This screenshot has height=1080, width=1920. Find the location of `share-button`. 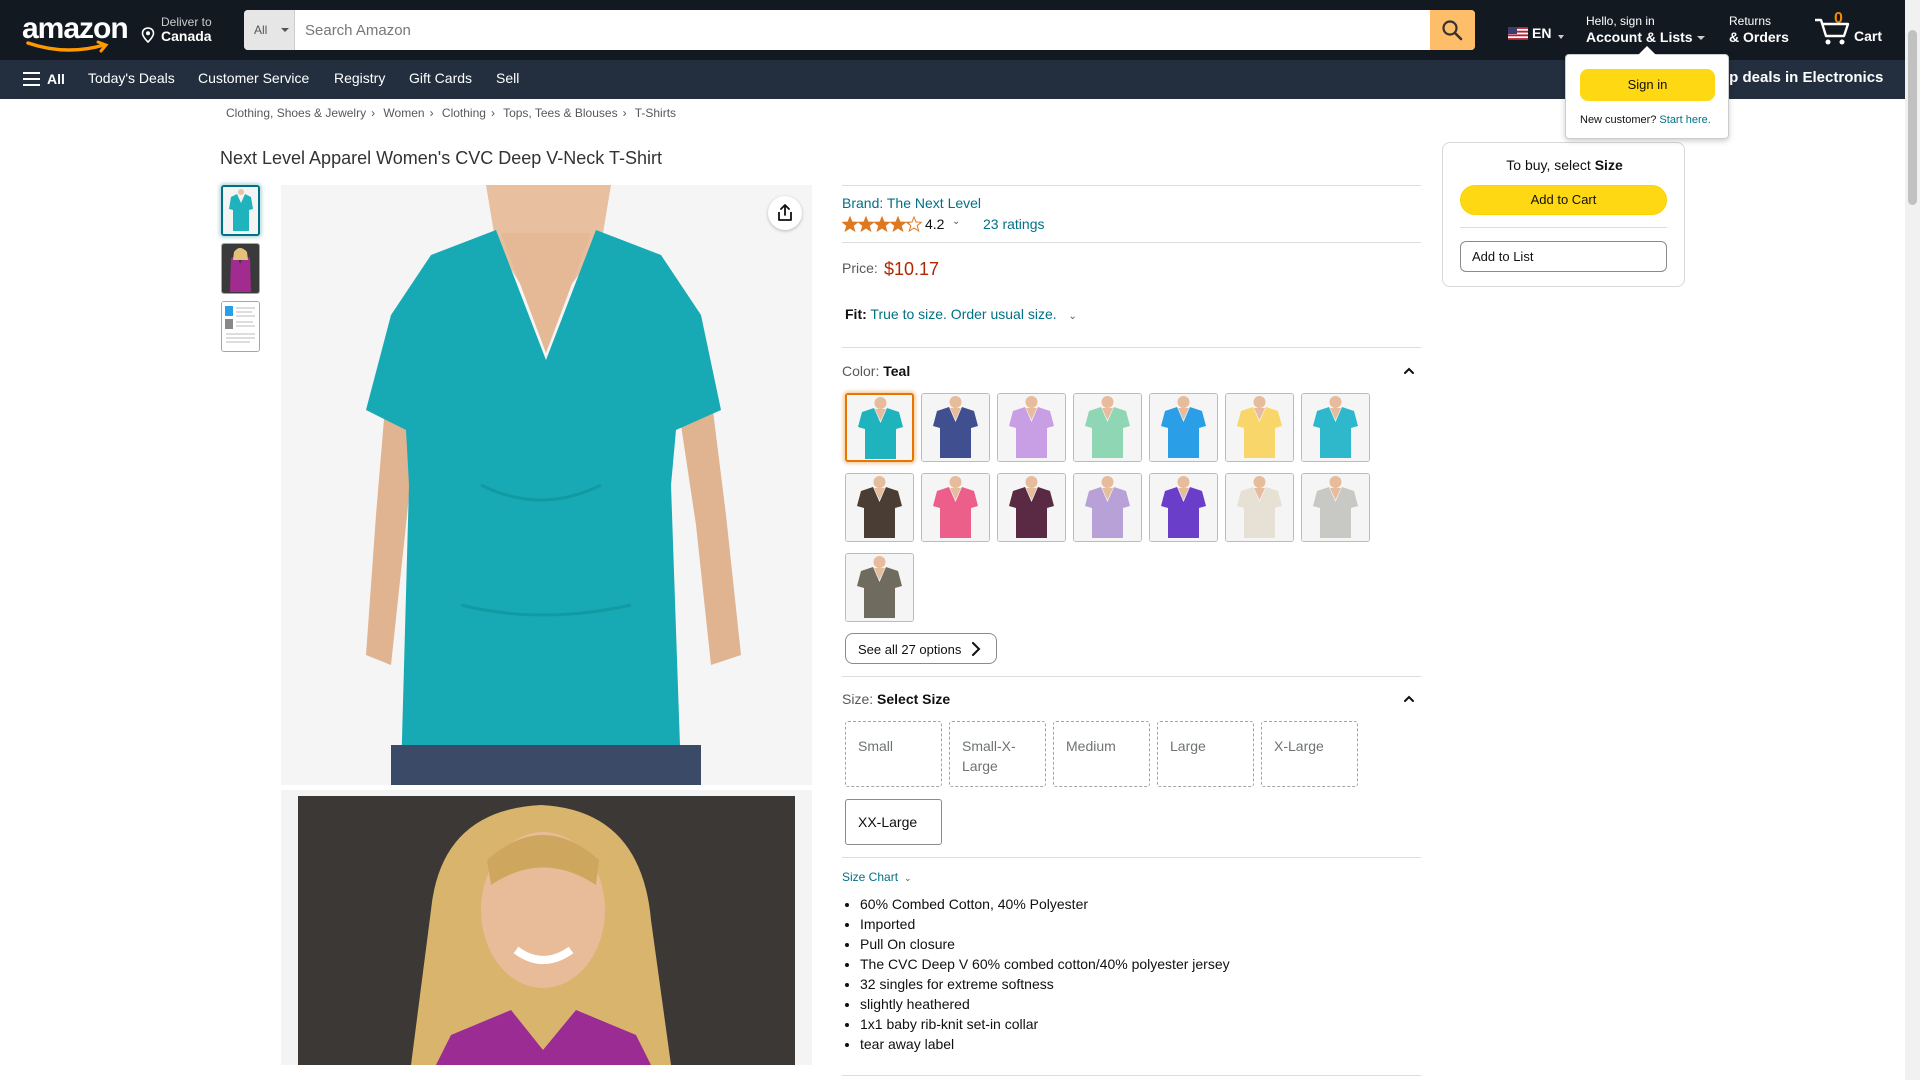

share-button is located at coordinates (785, 213).